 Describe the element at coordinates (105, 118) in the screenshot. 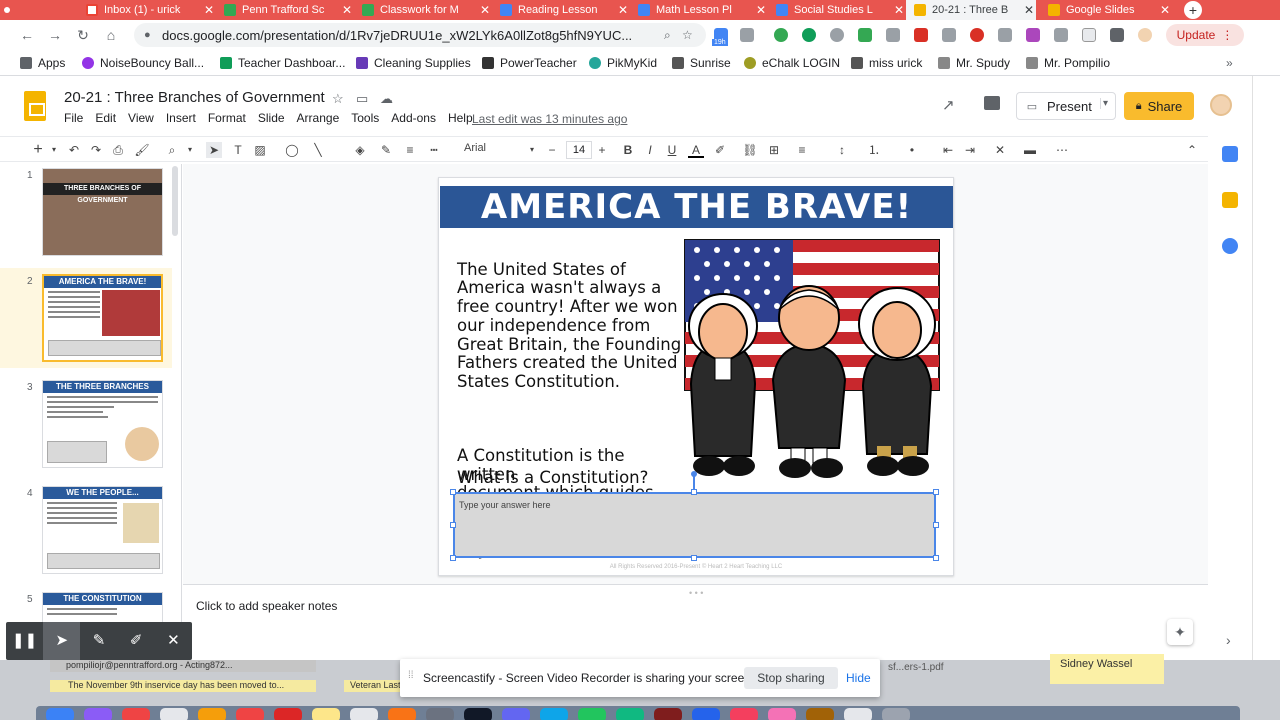

I see `menu-edit: Edit` at that location.